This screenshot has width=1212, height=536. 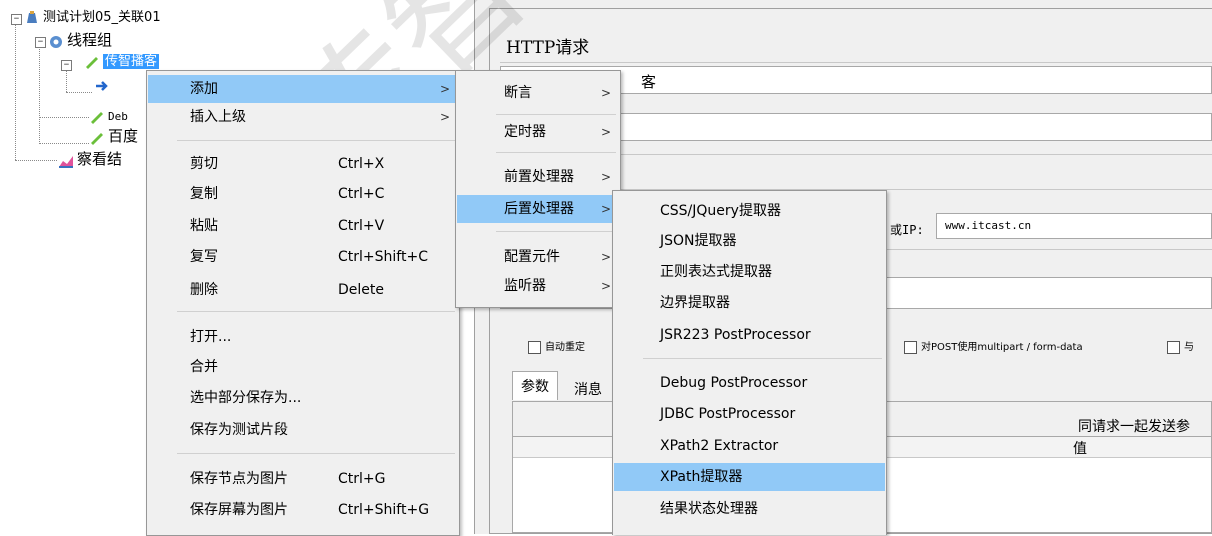 What do you see at coordinates (303, 510) in the screenshot?
I see `menu-item-save-screen-image: 保存屏幕为图片 Ctrl+Shift+G` at bounding box center [303, 510].